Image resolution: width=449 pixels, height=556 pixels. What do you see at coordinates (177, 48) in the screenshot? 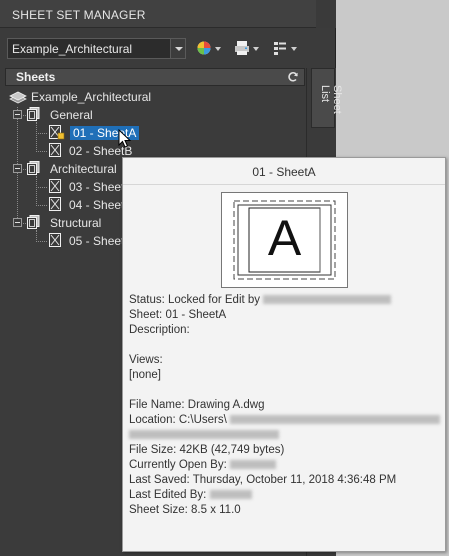
I see `chevron-down-icon` at bounding box center [177, 48].